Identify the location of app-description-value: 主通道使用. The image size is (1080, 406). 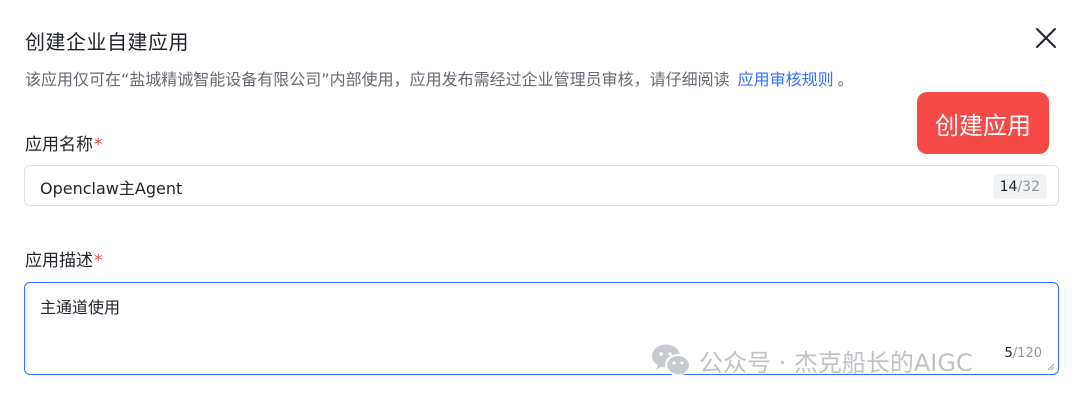
(80, 306).